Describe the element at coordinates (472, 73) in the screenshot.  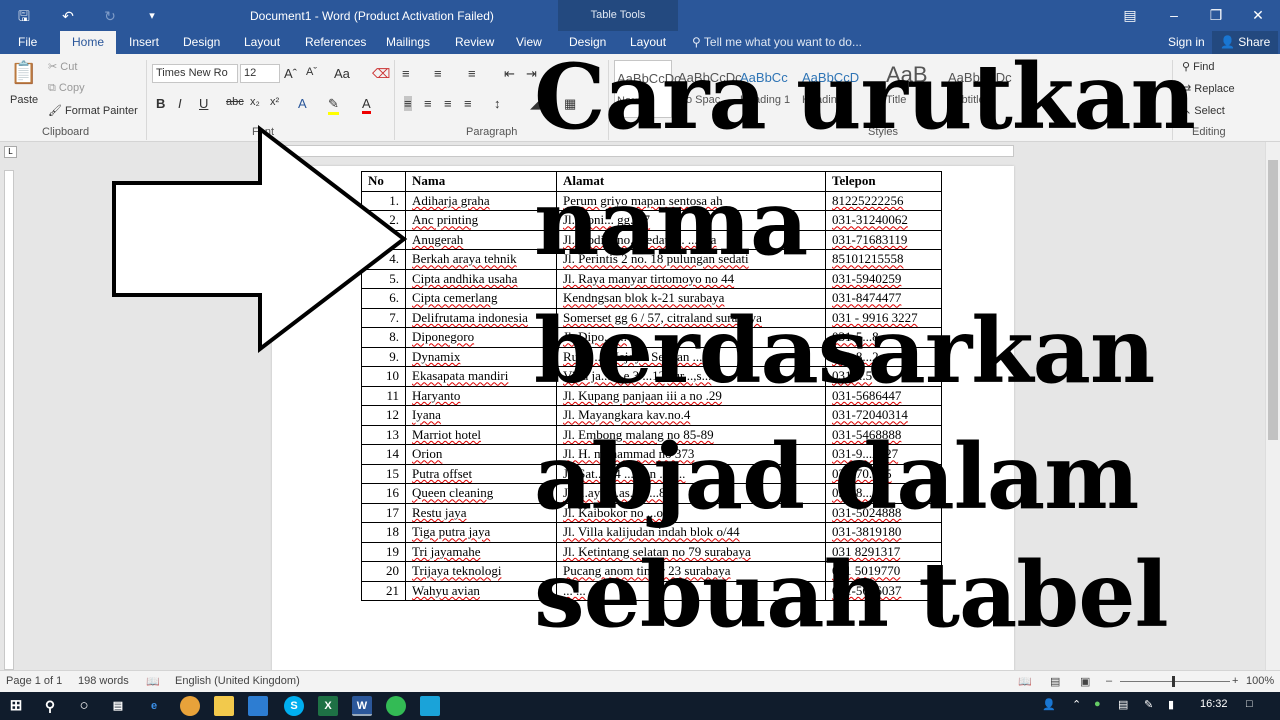
I see `multilevel-list-icon: ≡` at that location.